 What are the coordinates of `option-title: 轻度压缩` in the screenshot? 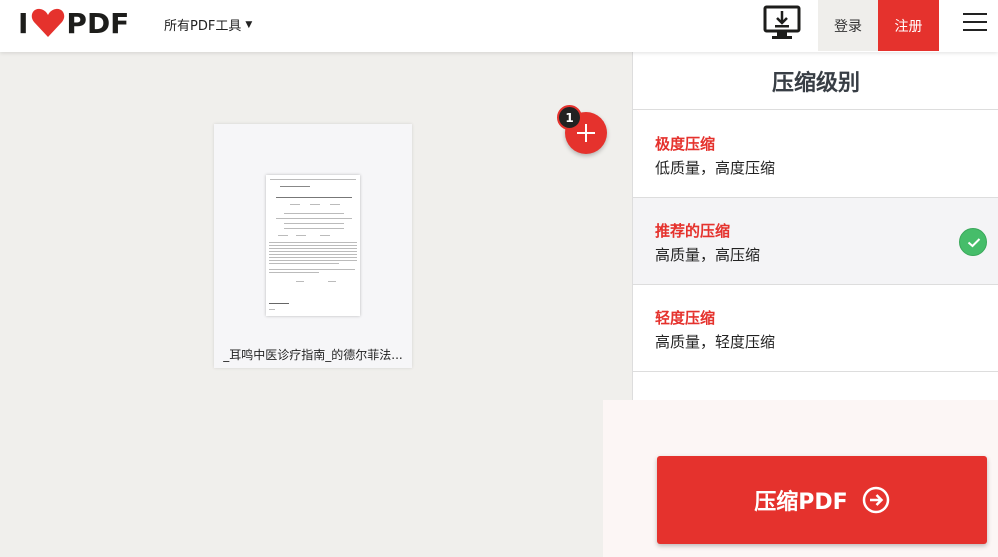 It's located at (685, 318).